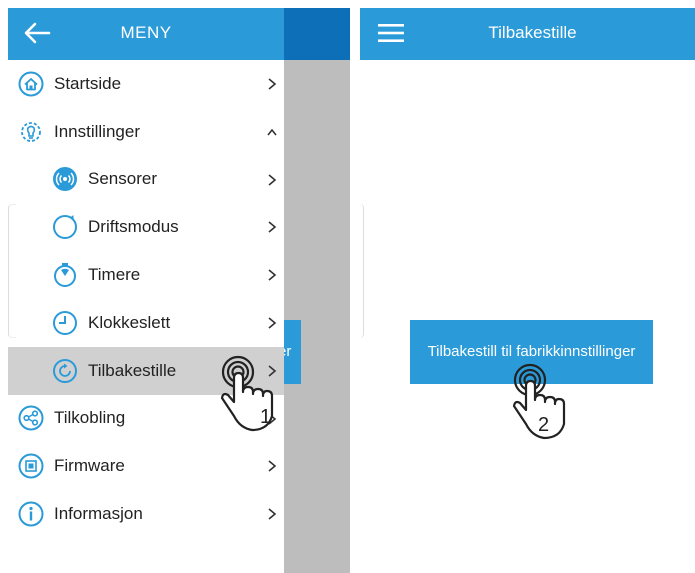 The height and width of the screenshot is (573, 695). Describe the element at coordinates (272, 132) in the screenshot. I see `chevron-up-icon` at that location.